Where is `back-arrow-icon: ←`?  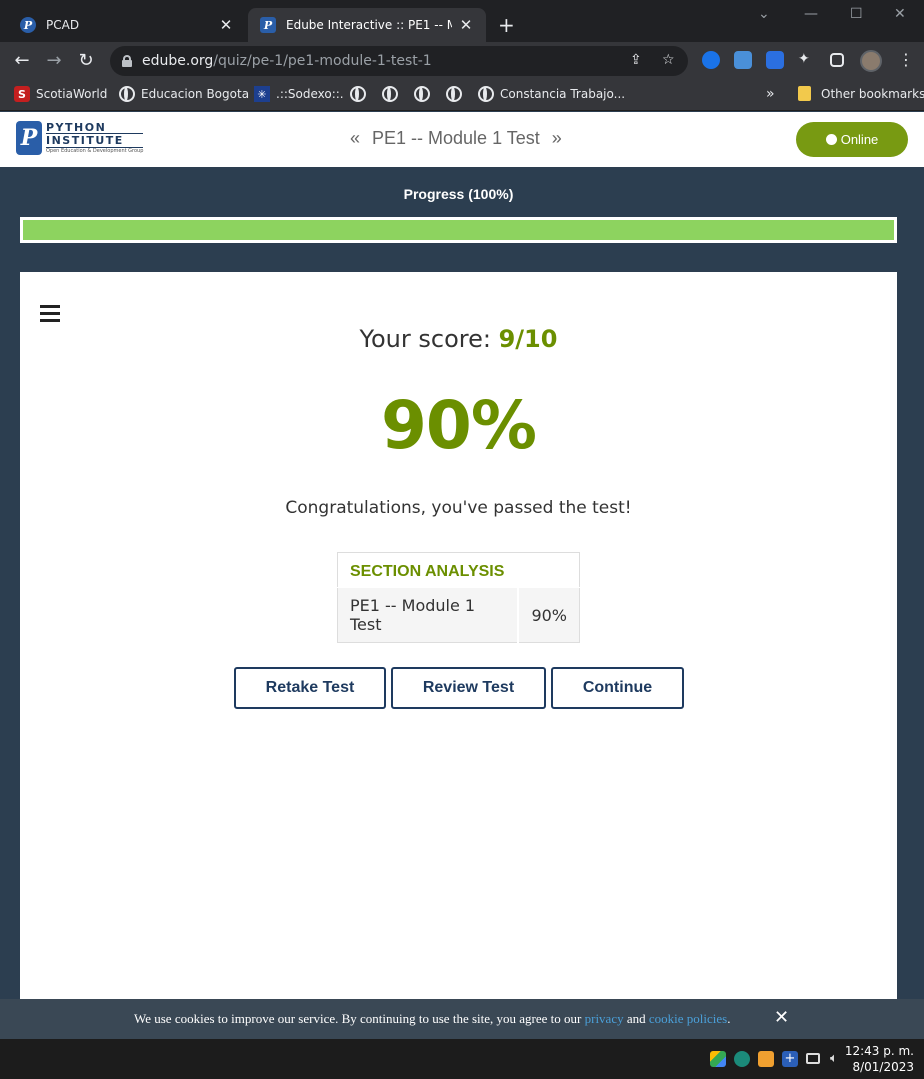 back-arrow-icon: ← is located at coordinates (22, 61).